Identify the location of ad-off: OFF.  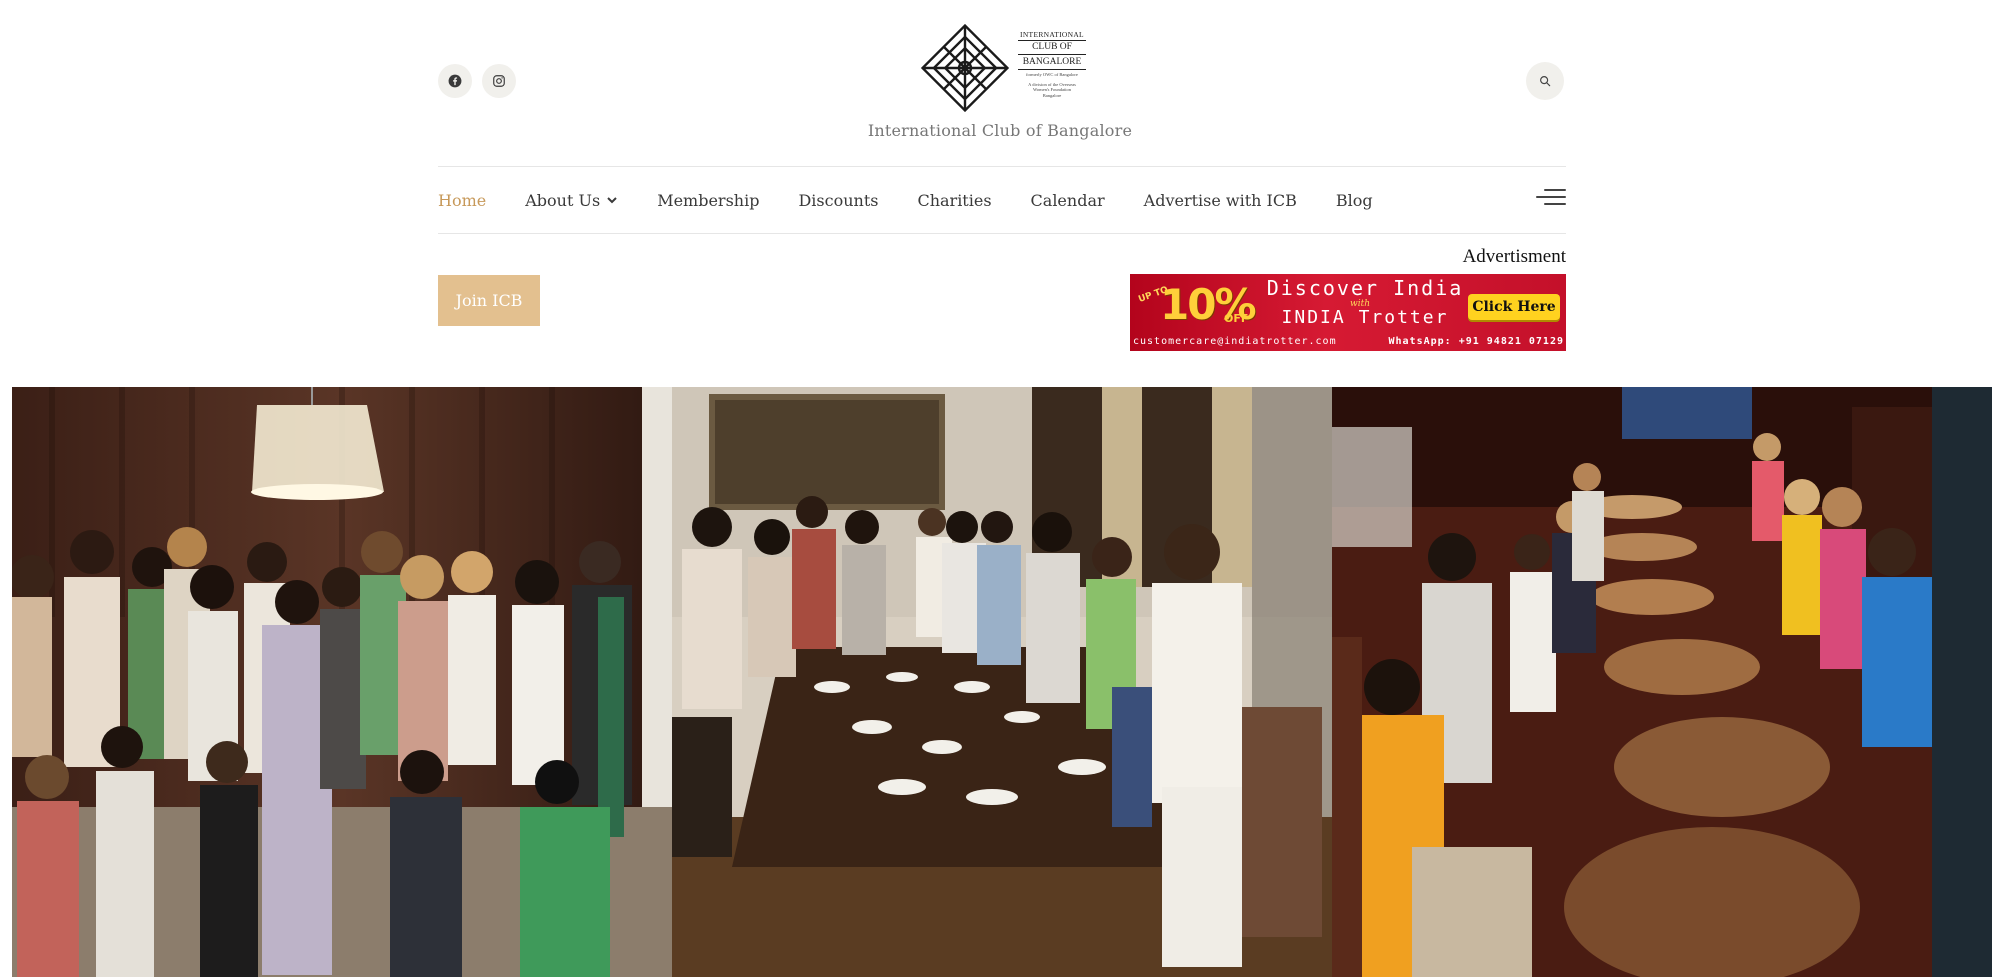
(1236, 318).